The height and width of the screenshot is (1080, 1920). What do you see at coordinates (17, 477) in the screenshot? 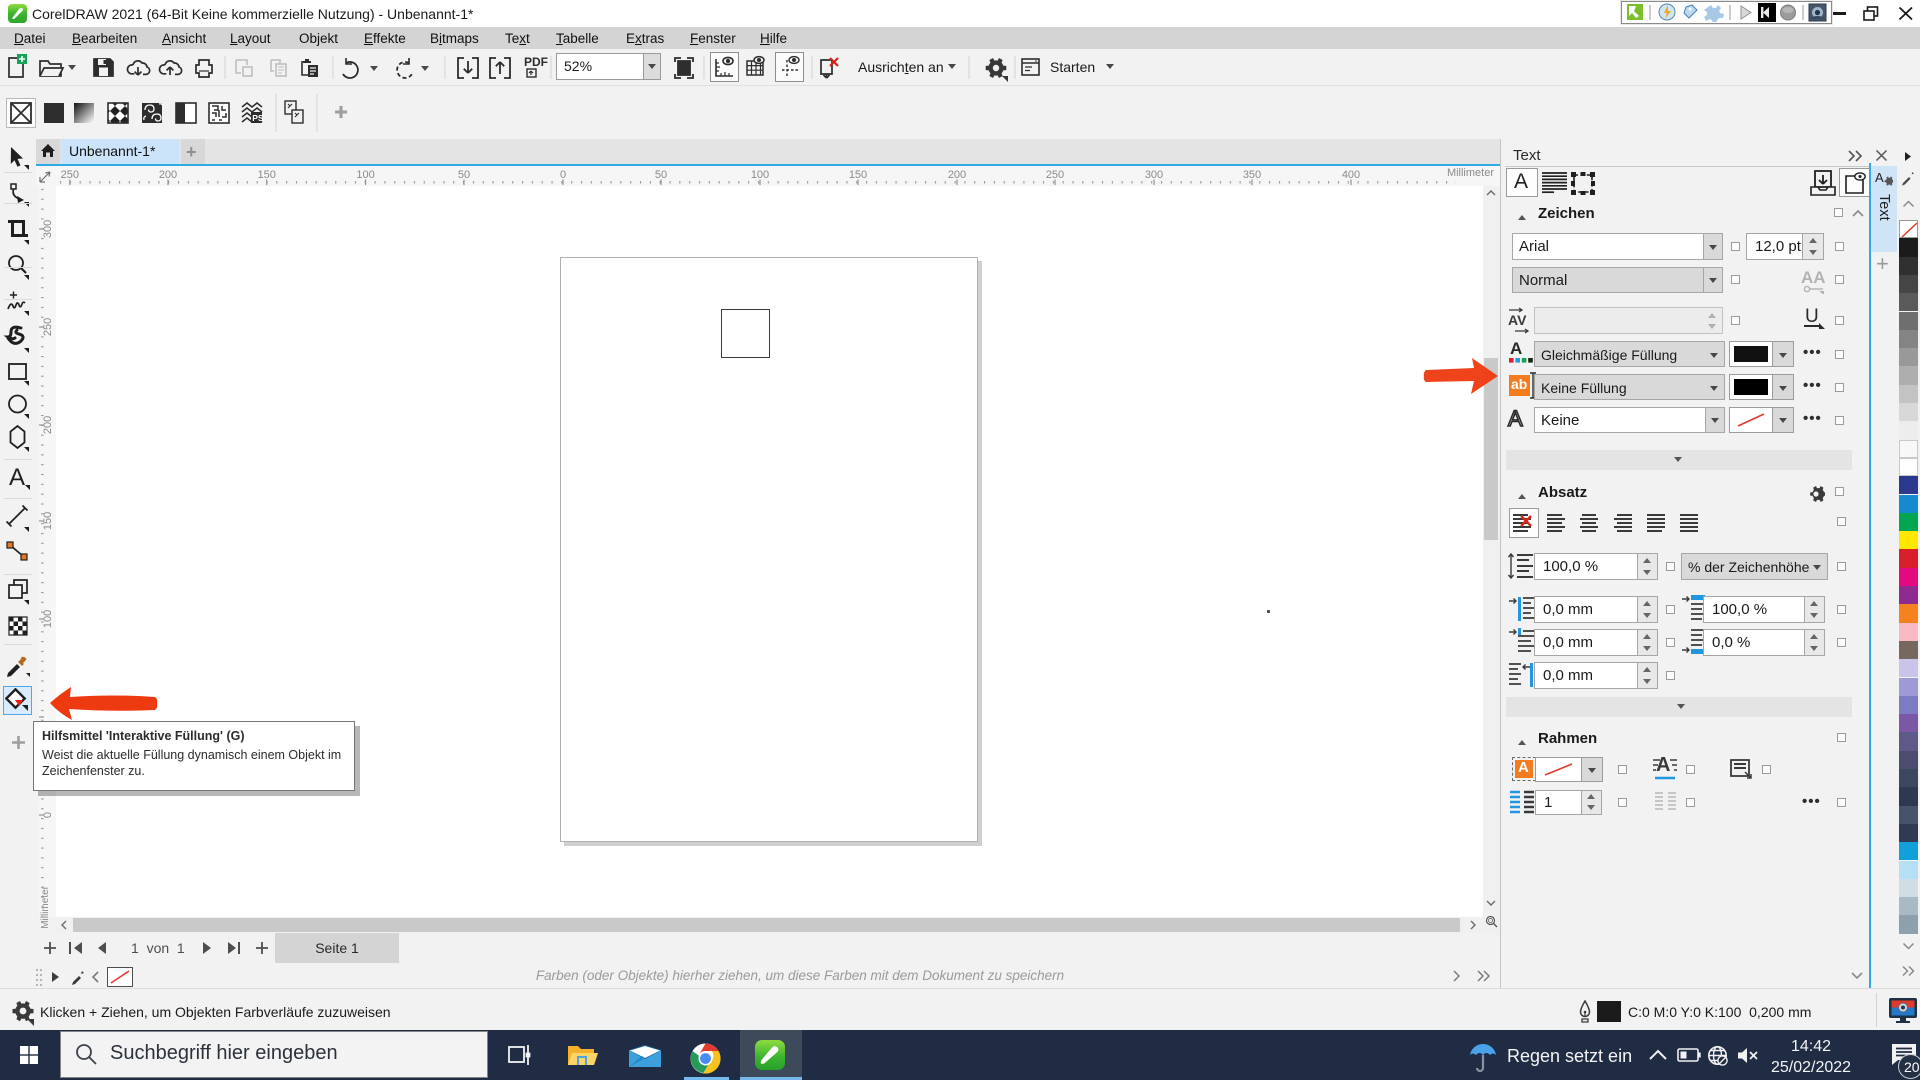
I see `svg-text: A` at bounding box center [17, 477].